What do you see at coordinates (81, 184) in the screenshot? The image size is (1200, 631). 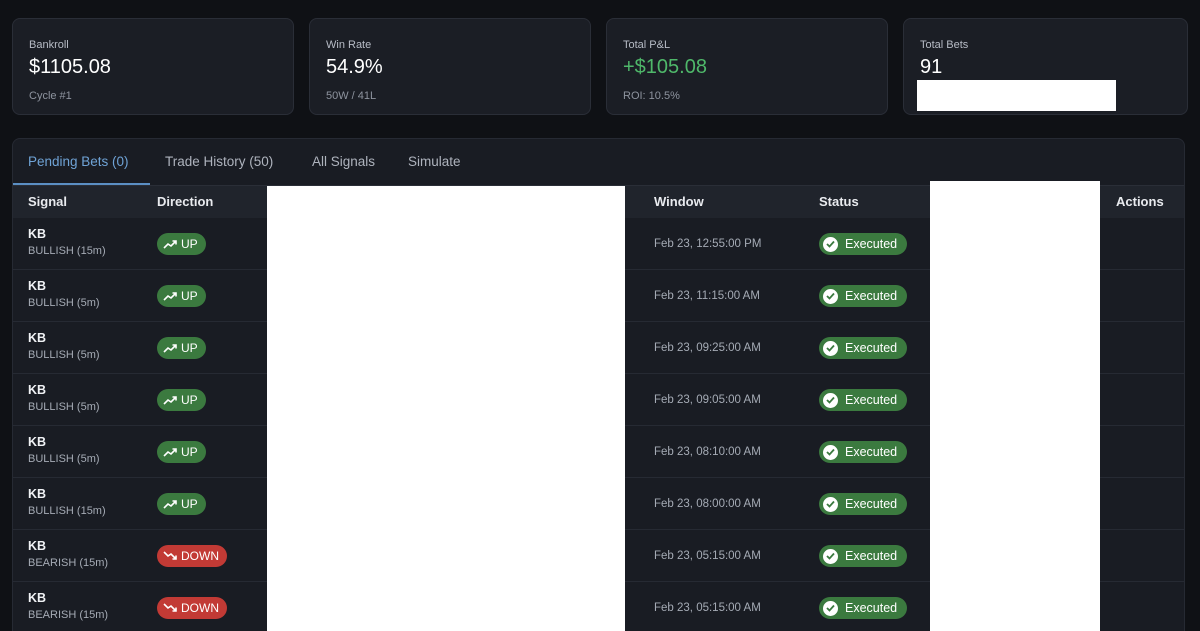 I see `active-tab-indicator` at bounding box center [81, 184].